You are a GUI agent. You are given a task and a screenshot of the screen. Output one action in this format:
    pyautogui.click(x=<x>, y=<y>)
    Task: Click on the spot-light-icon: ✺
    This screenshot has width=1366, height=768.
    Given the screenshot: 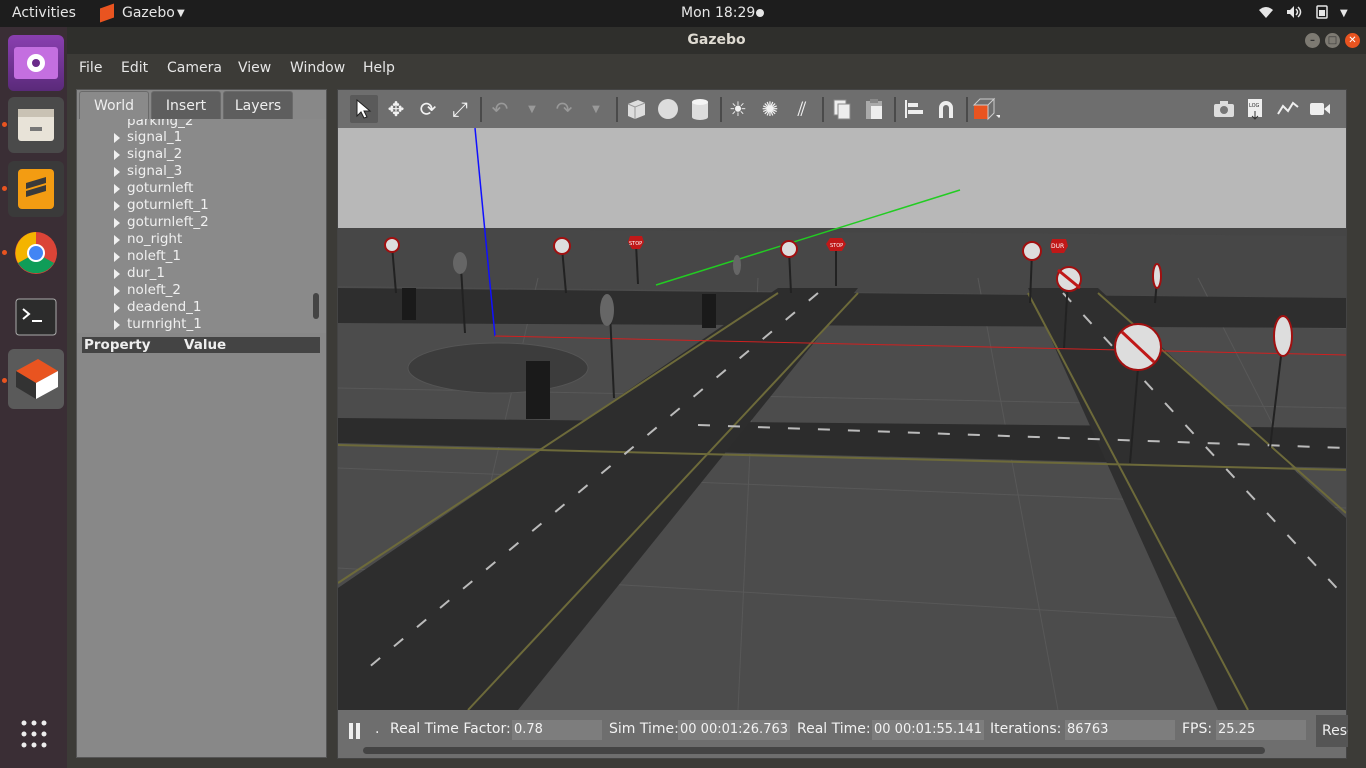 What is the action you would take?
    pyautogui.click(x=770, y=109)
    